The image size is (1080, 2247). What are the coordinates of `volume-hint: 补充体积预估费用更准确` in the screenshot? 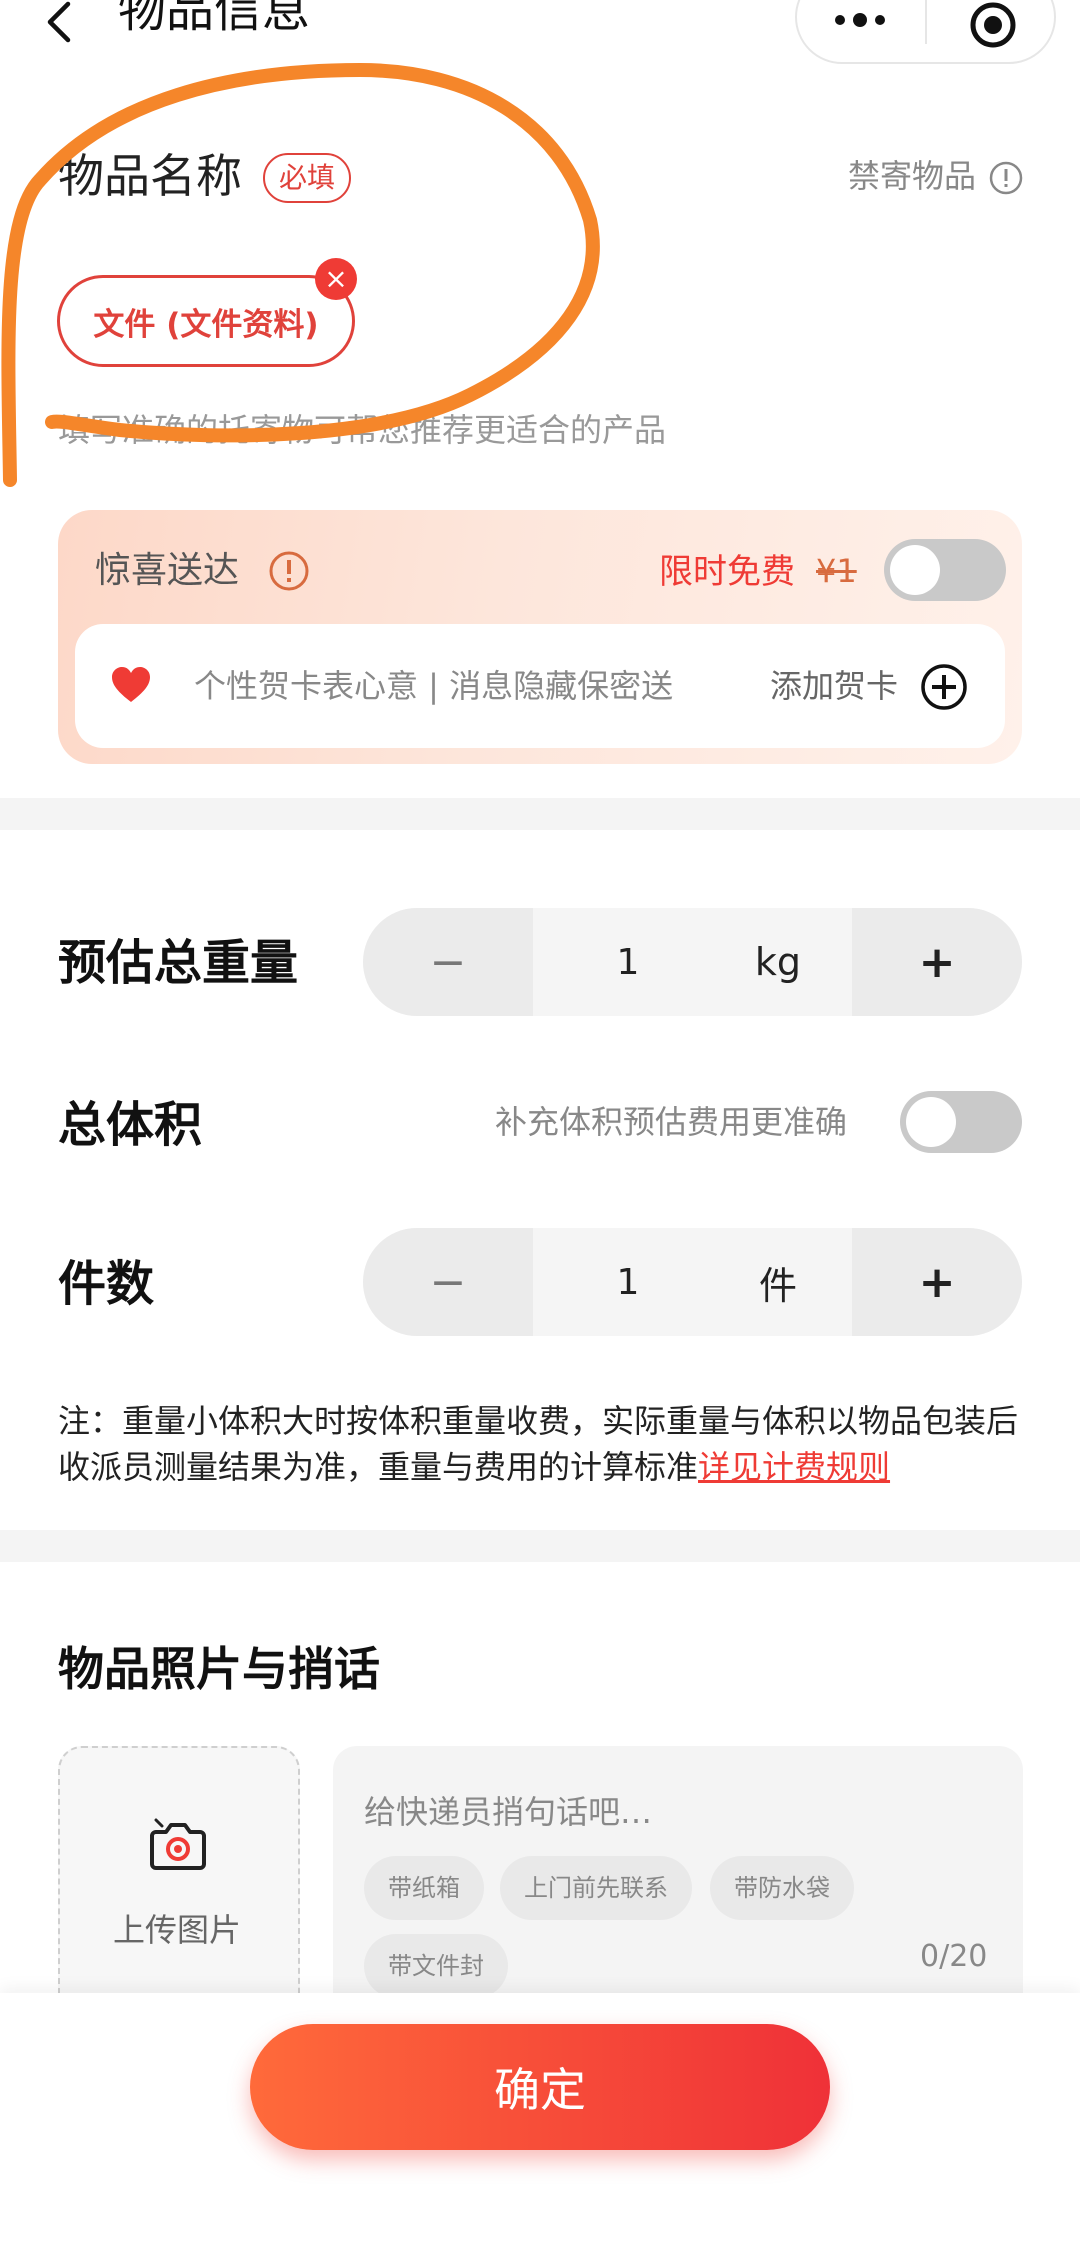 It's located at (671, 1122).